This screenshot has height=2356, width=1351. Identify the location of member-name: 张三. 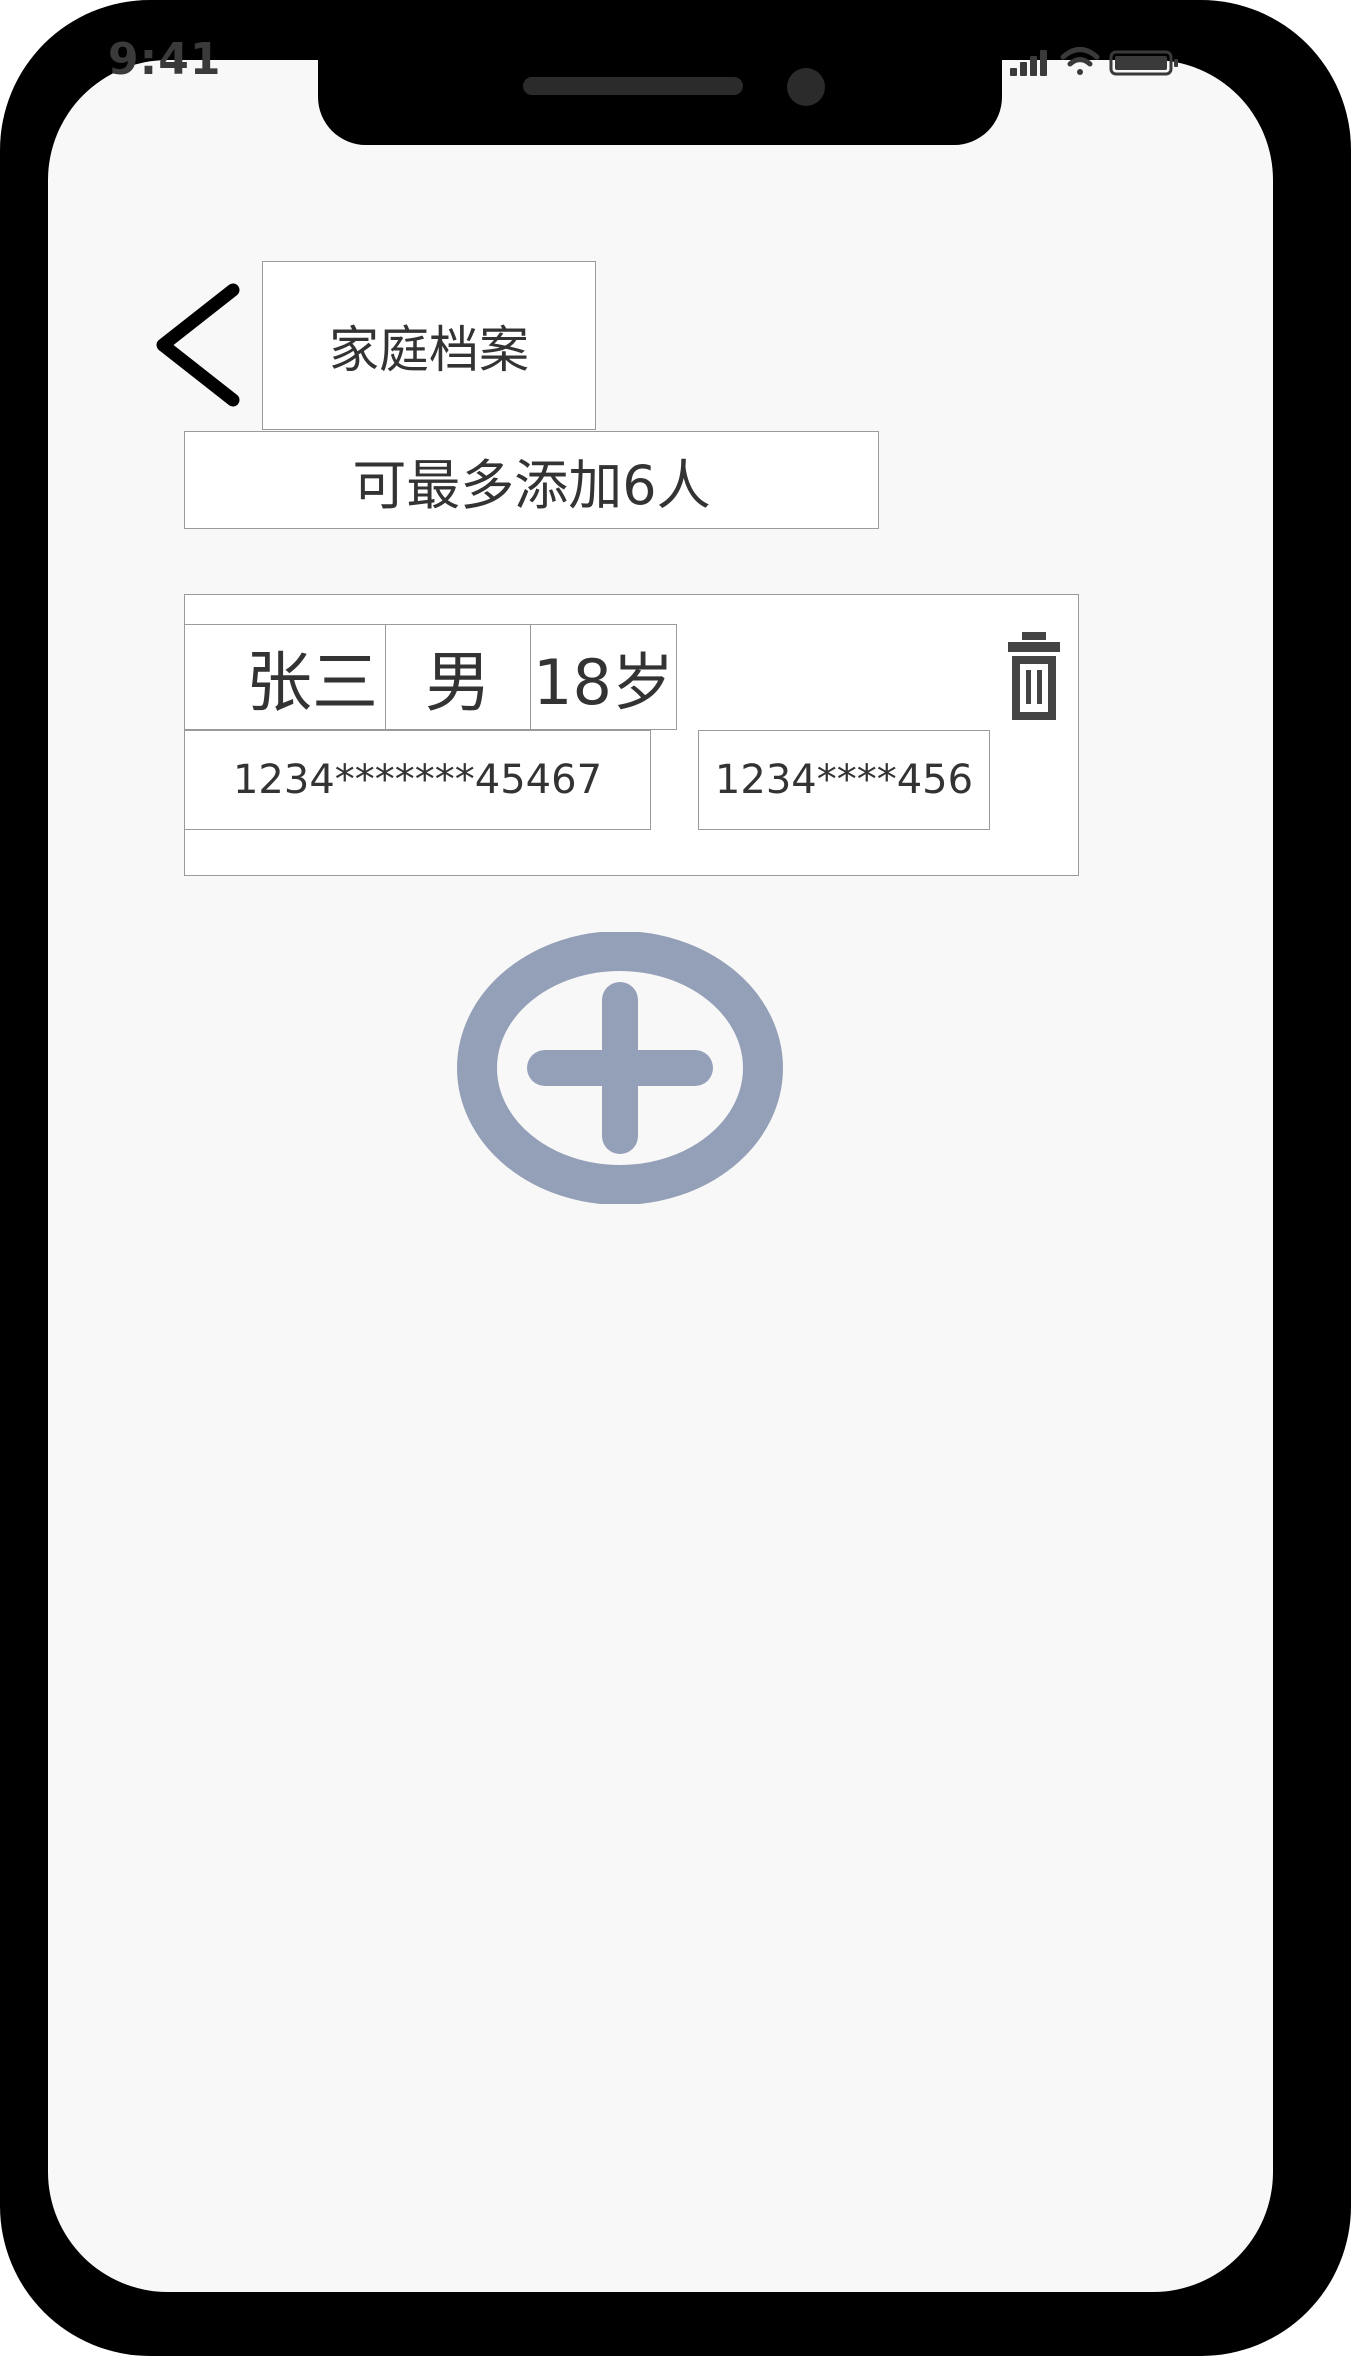
(285, 677).